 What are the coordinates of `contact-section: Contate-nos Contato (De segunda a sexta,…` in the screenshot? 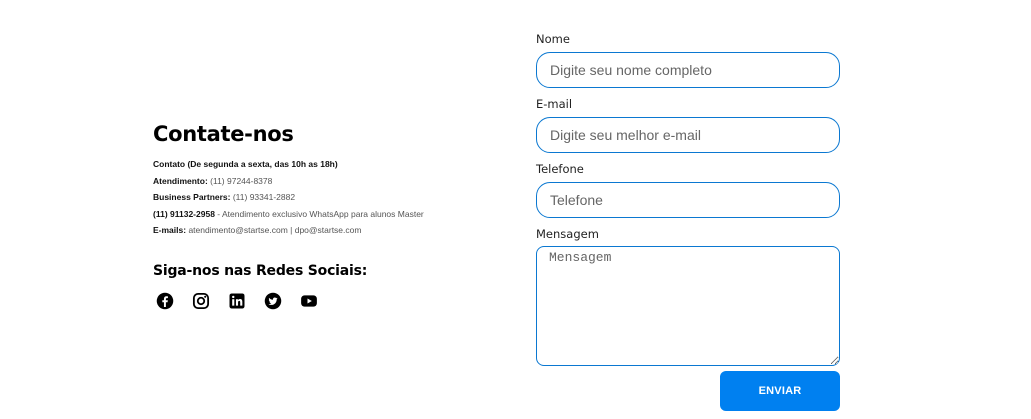 It's located at (323, 215).